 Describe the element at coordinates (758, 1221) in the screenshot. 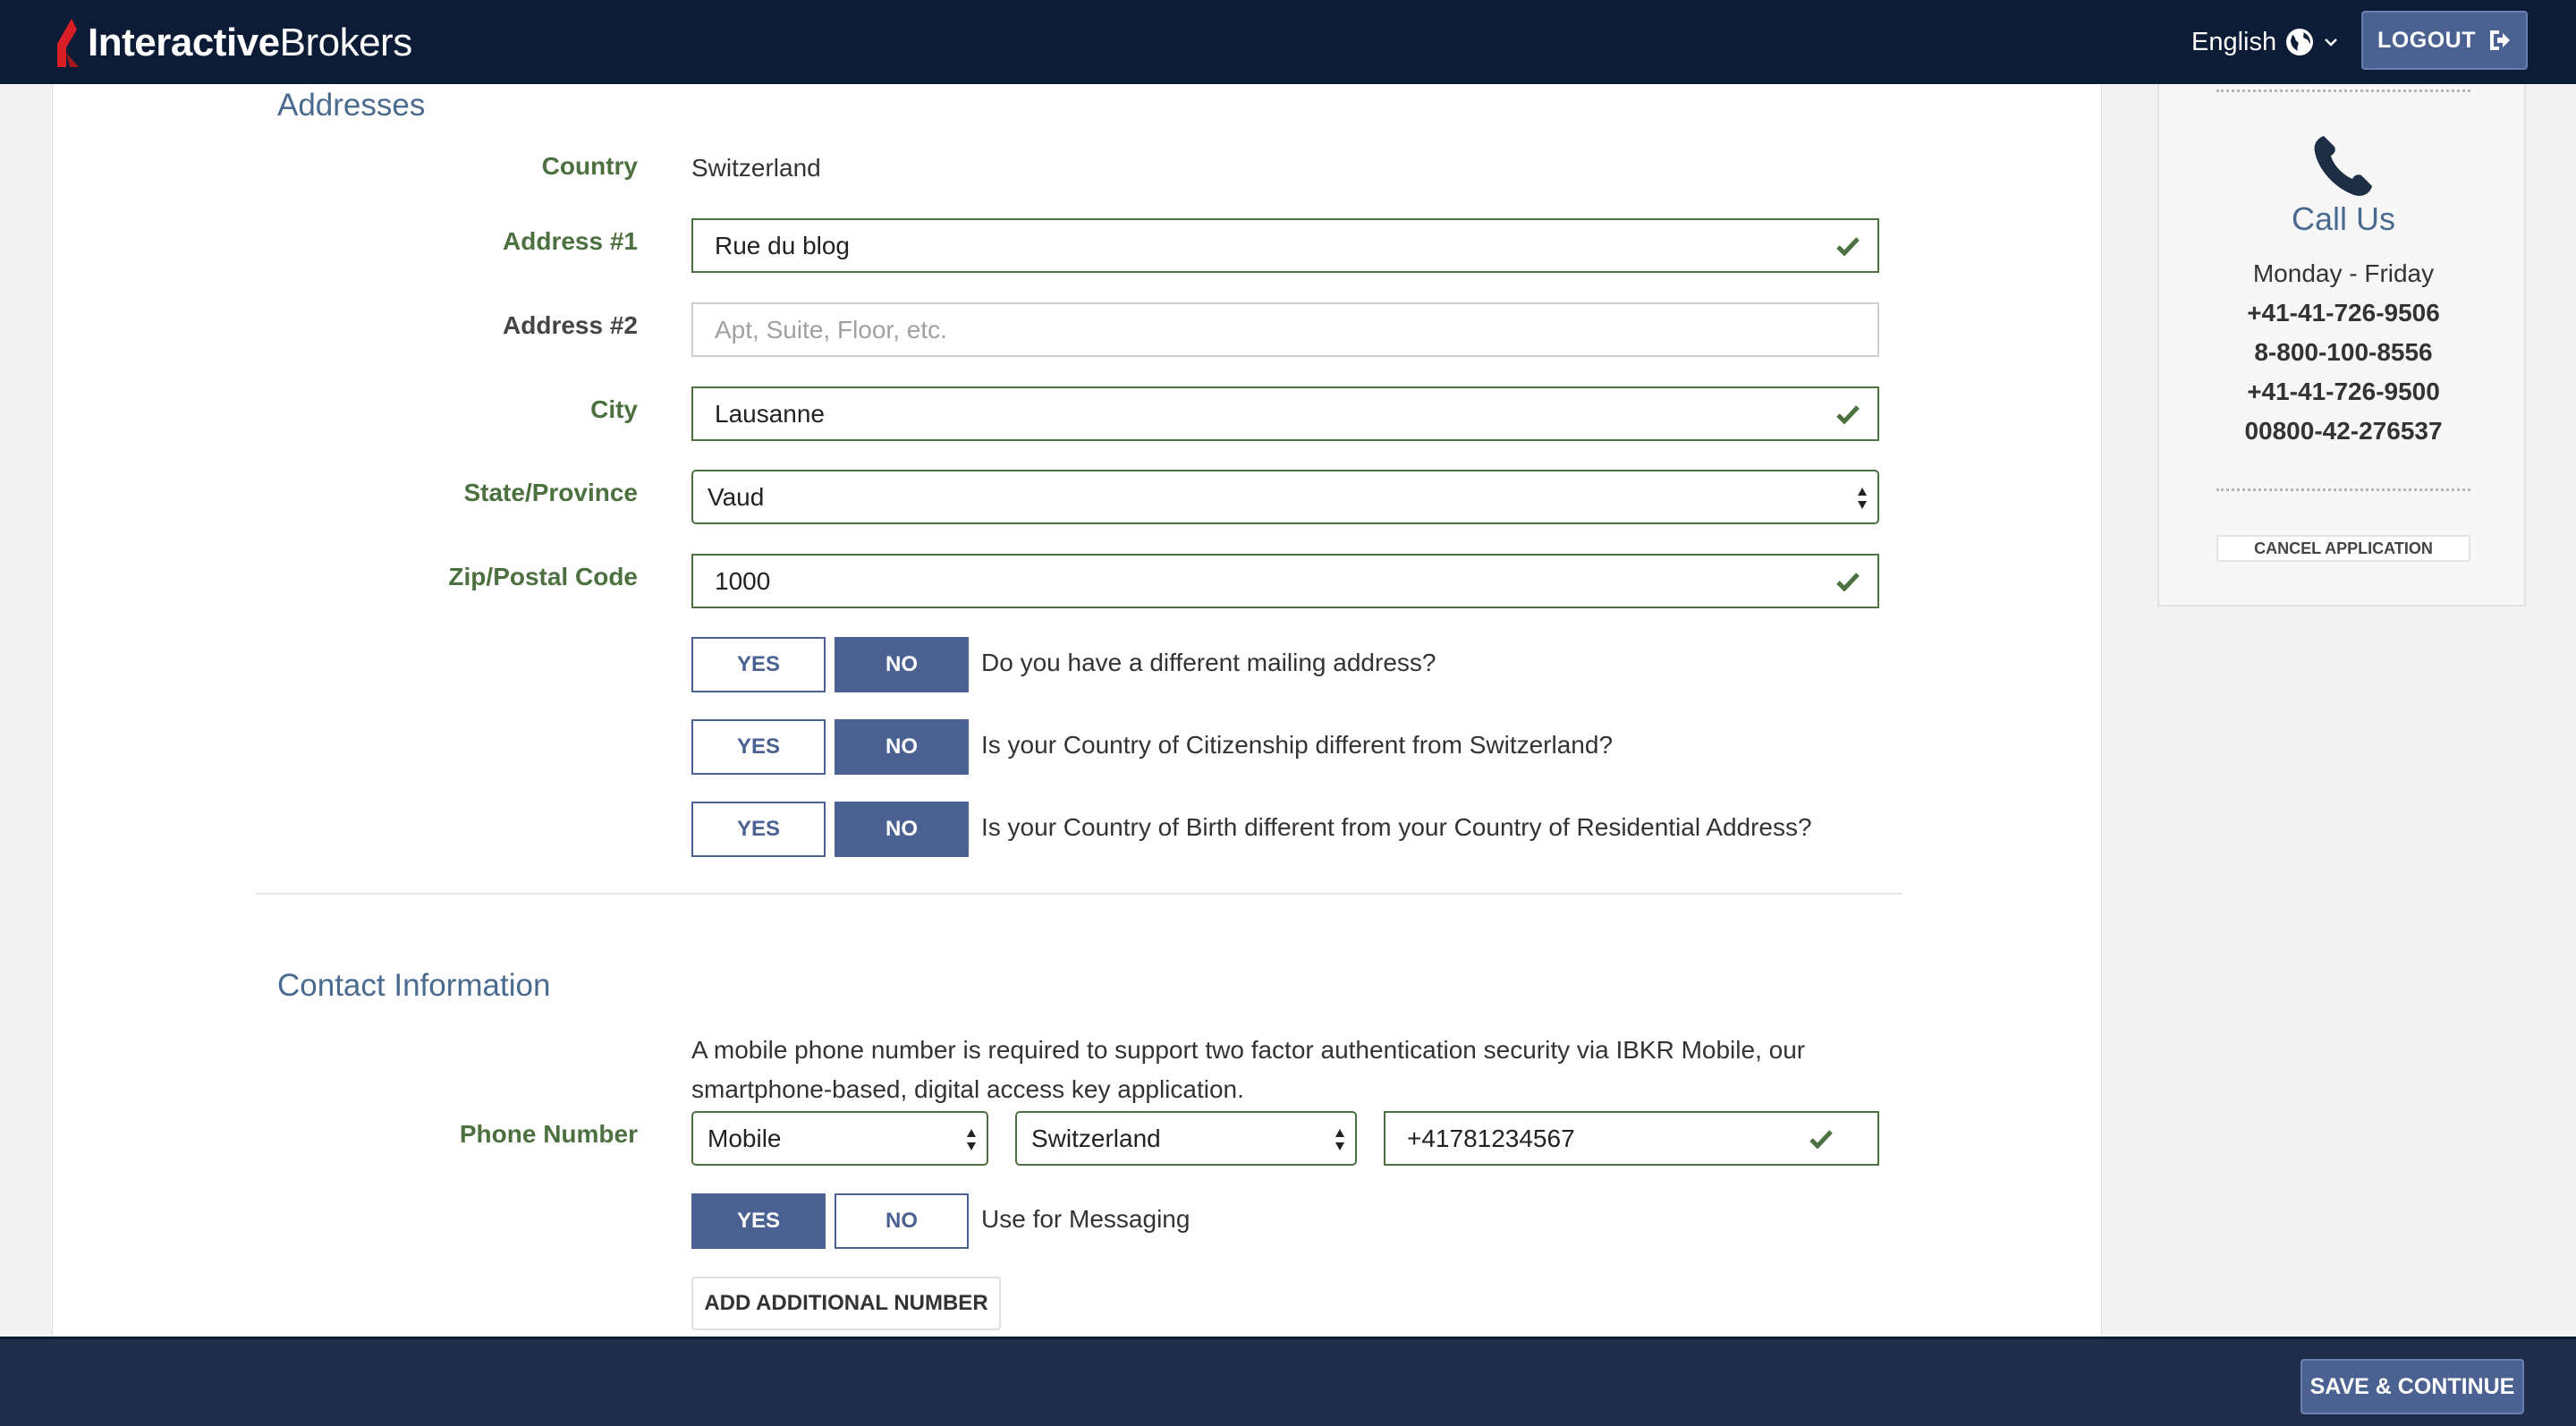

I see `messaging-yes-button: YES` at that location.